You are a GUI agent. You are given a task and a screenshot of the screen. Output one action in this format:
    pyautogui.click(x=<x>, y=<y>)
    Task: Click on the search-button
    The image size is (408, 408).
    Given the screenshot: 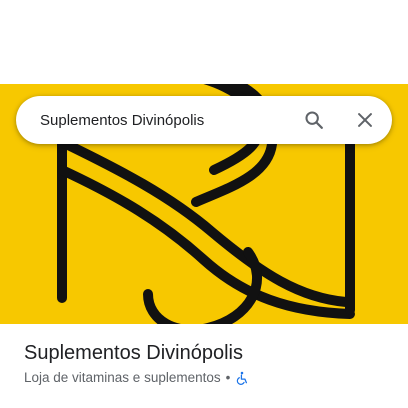 What is the action you would take?
    pyautogui.click(x=314, y=120)
    